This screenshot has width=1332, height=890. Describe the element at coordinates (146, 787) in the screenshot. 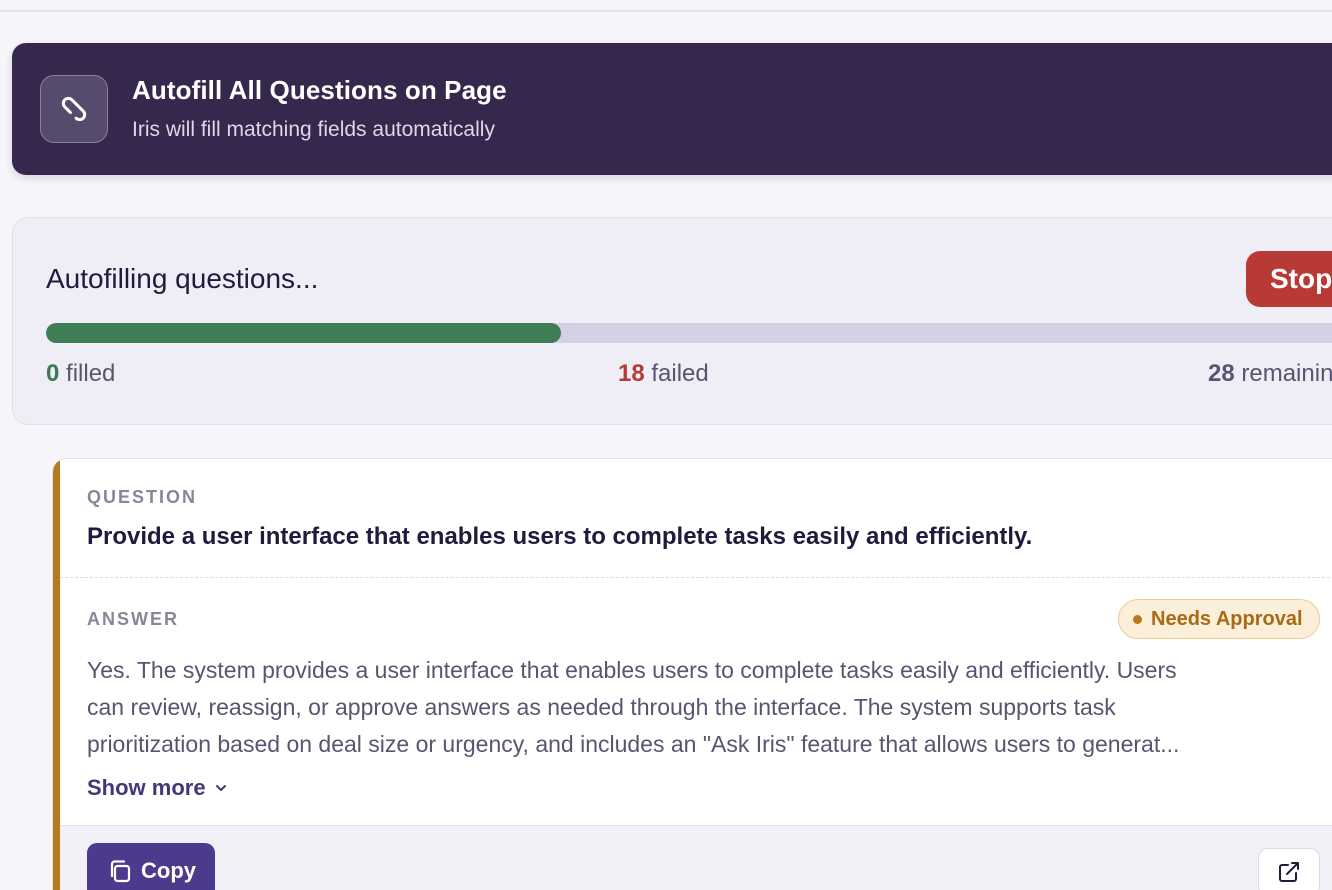

I see `show-more-label: Show more` at that location.